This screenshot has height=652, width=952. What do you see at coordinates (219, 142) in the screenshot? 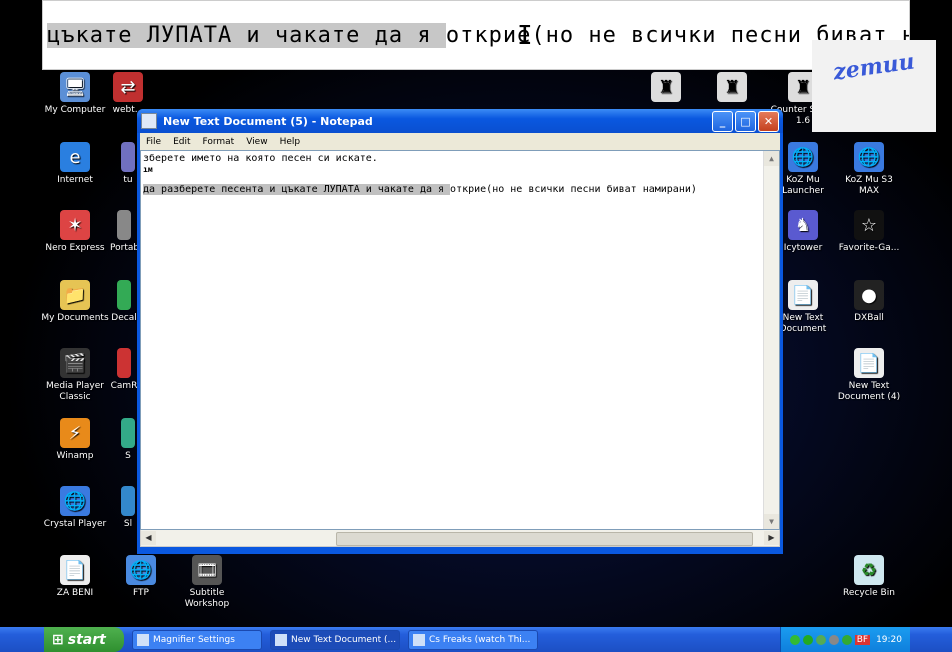
I see `menu-format: Format` at bounding box center [219, 142].